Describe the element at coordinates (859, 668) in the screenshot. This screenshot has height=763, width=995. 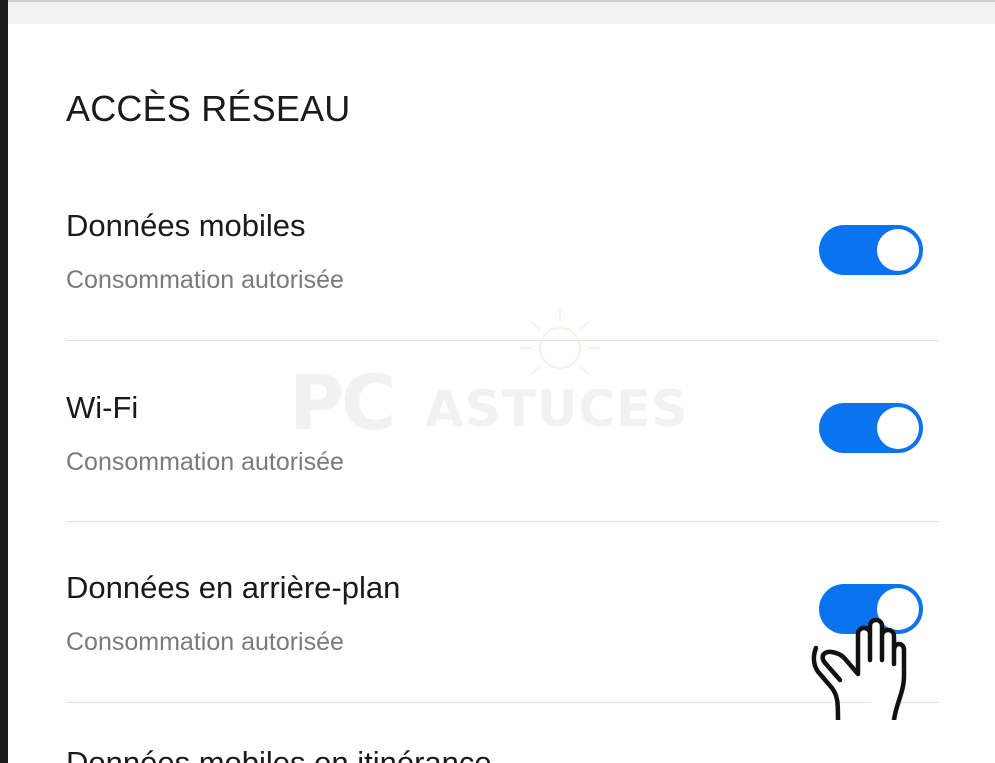
I see `hand-pointer-icon` at that location.